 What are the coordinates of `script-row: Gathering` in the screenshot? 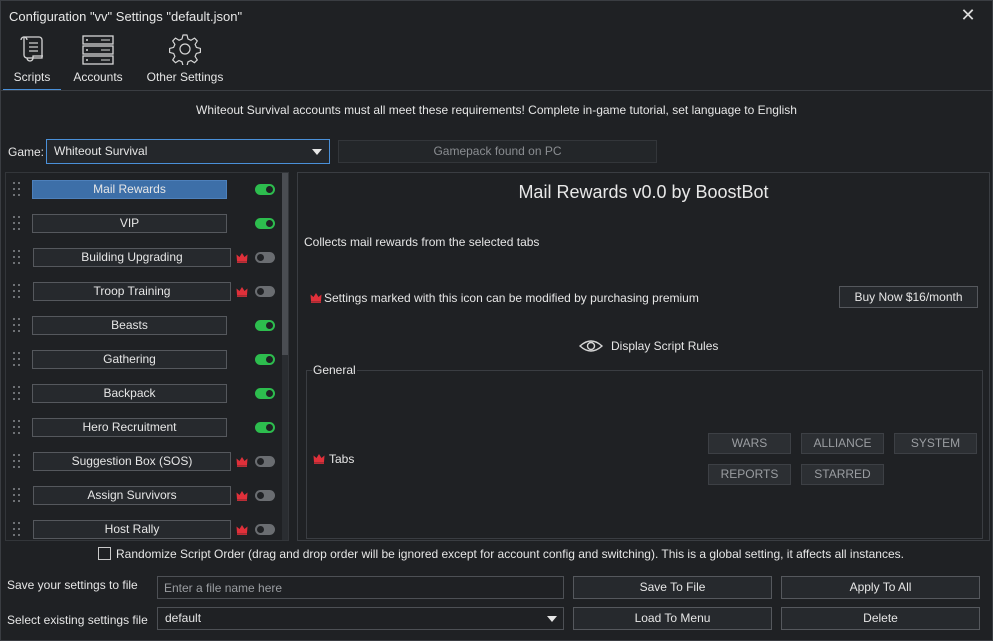 It's located at (142, 360).